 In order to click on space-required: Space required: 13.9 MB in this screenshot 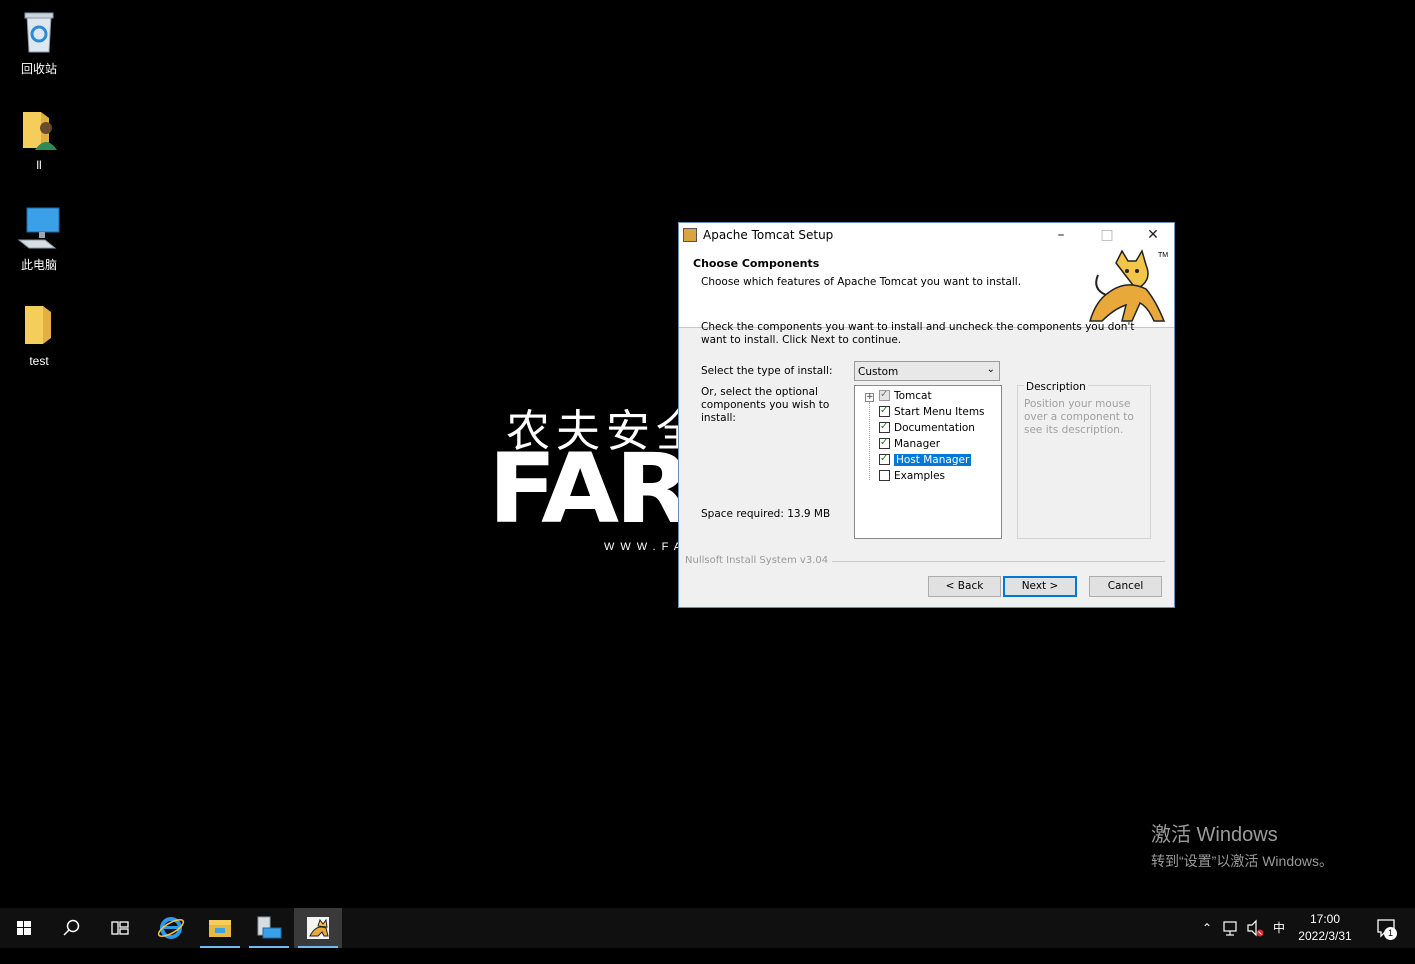, I will do `click(766, 514)`.